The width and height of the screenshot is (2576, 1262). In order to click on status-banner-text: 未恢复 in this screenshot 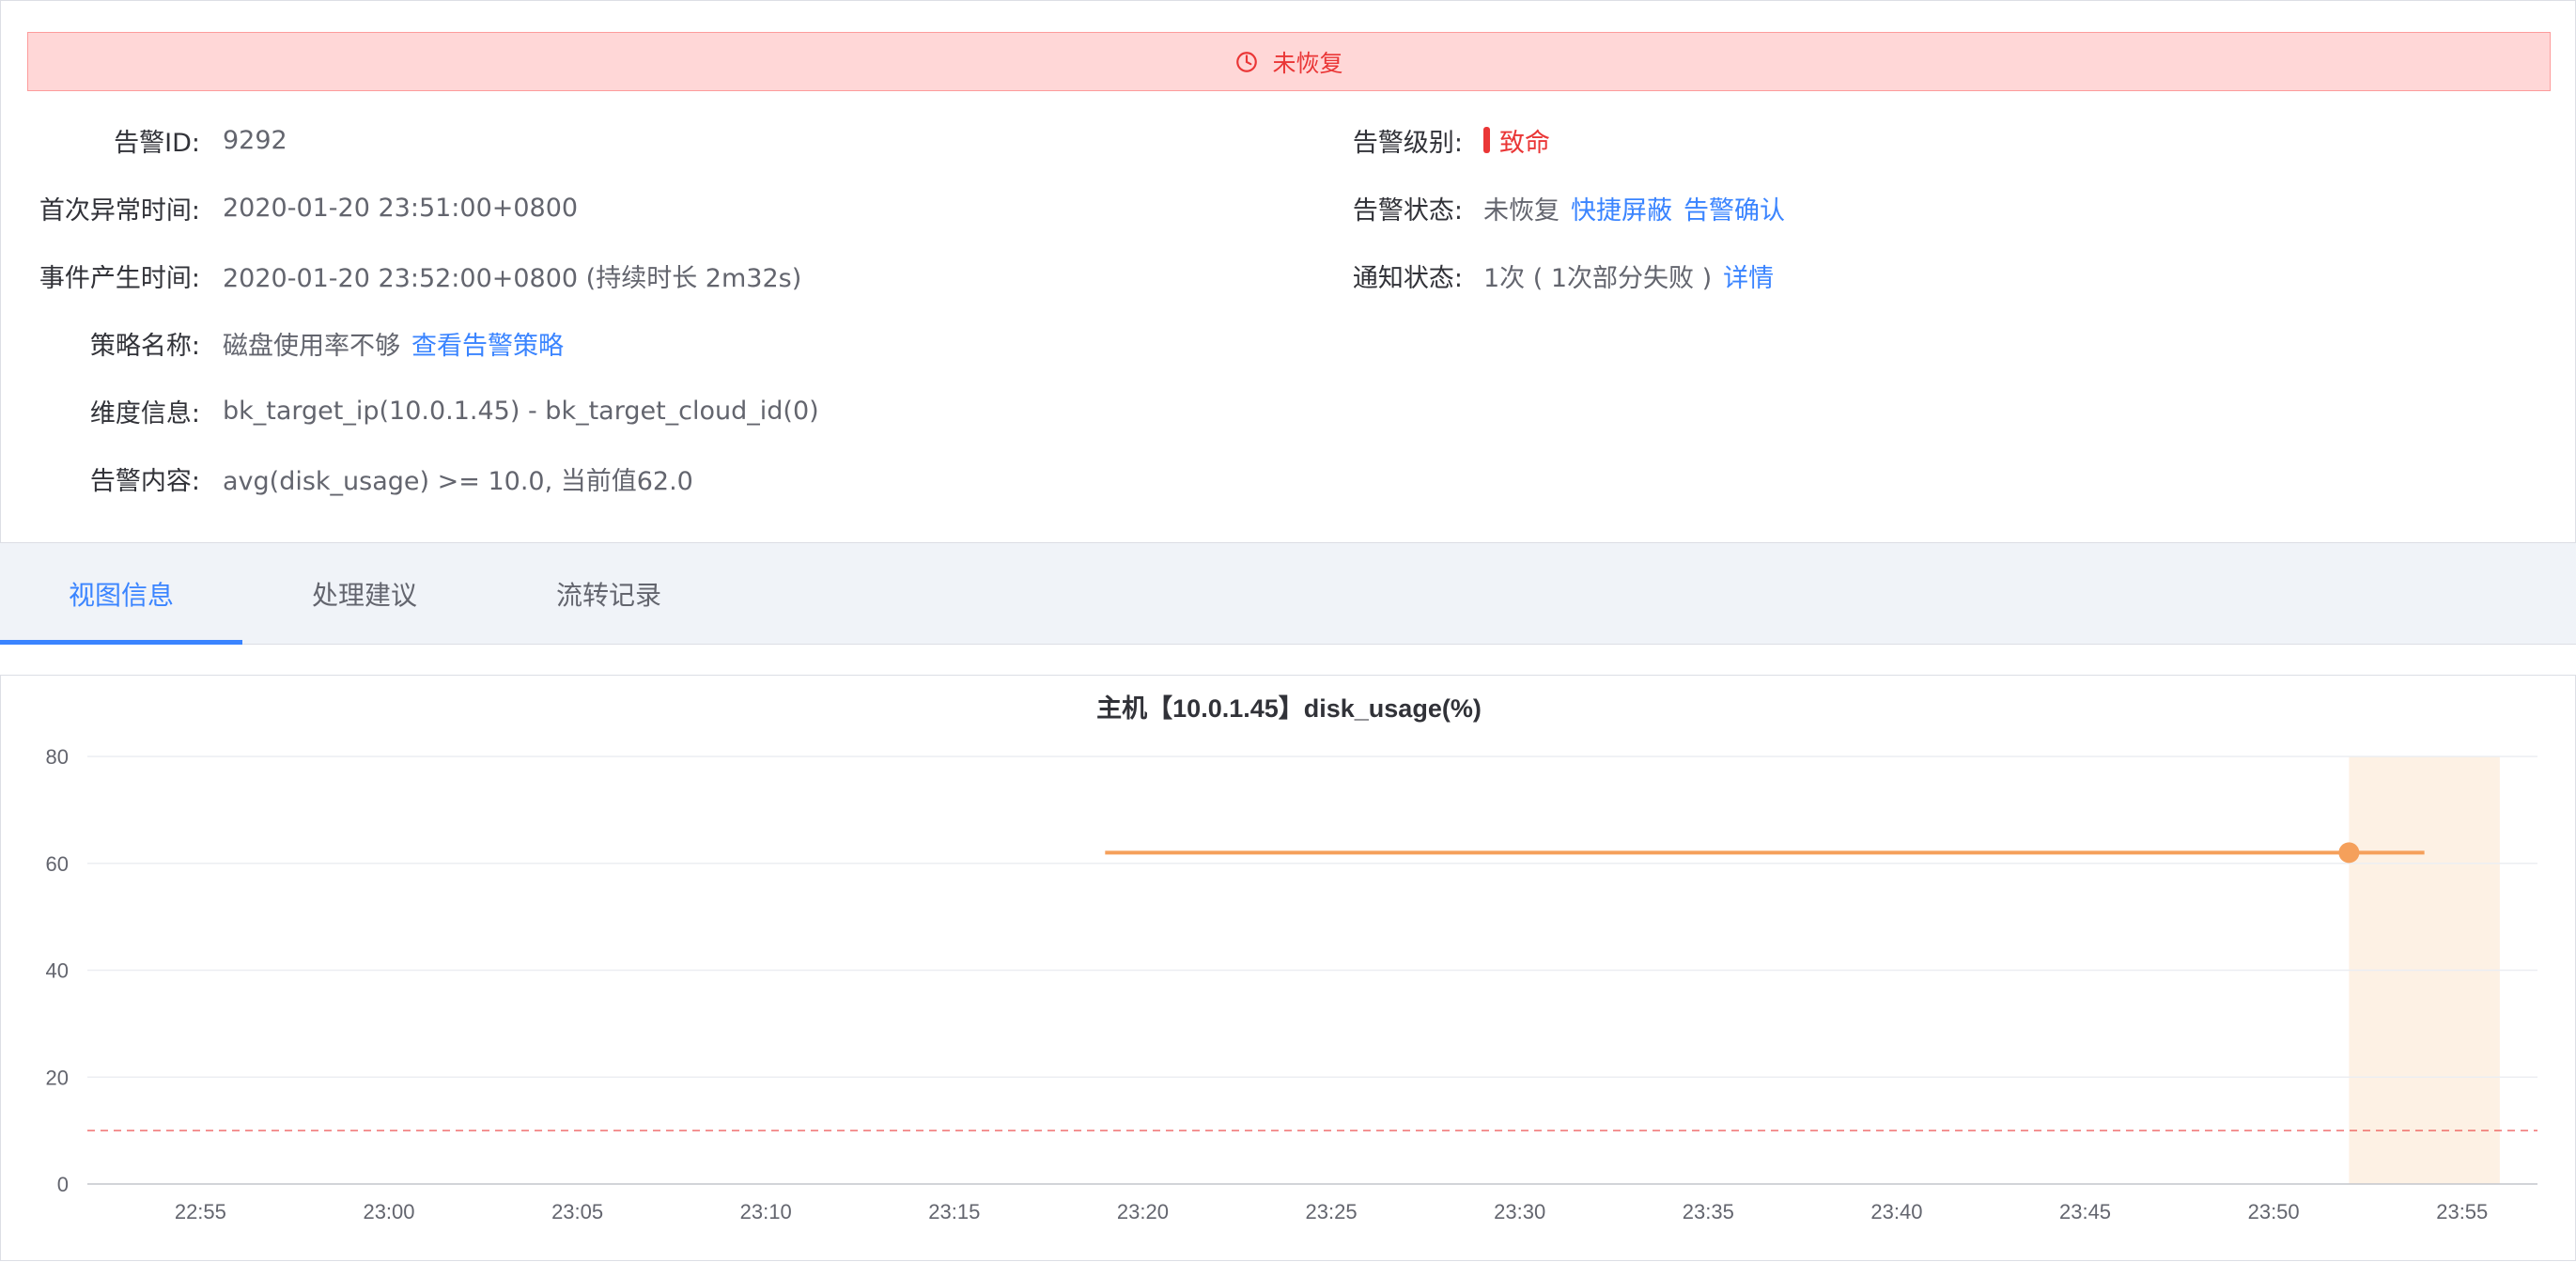, I will do `click(1308, 63)`.